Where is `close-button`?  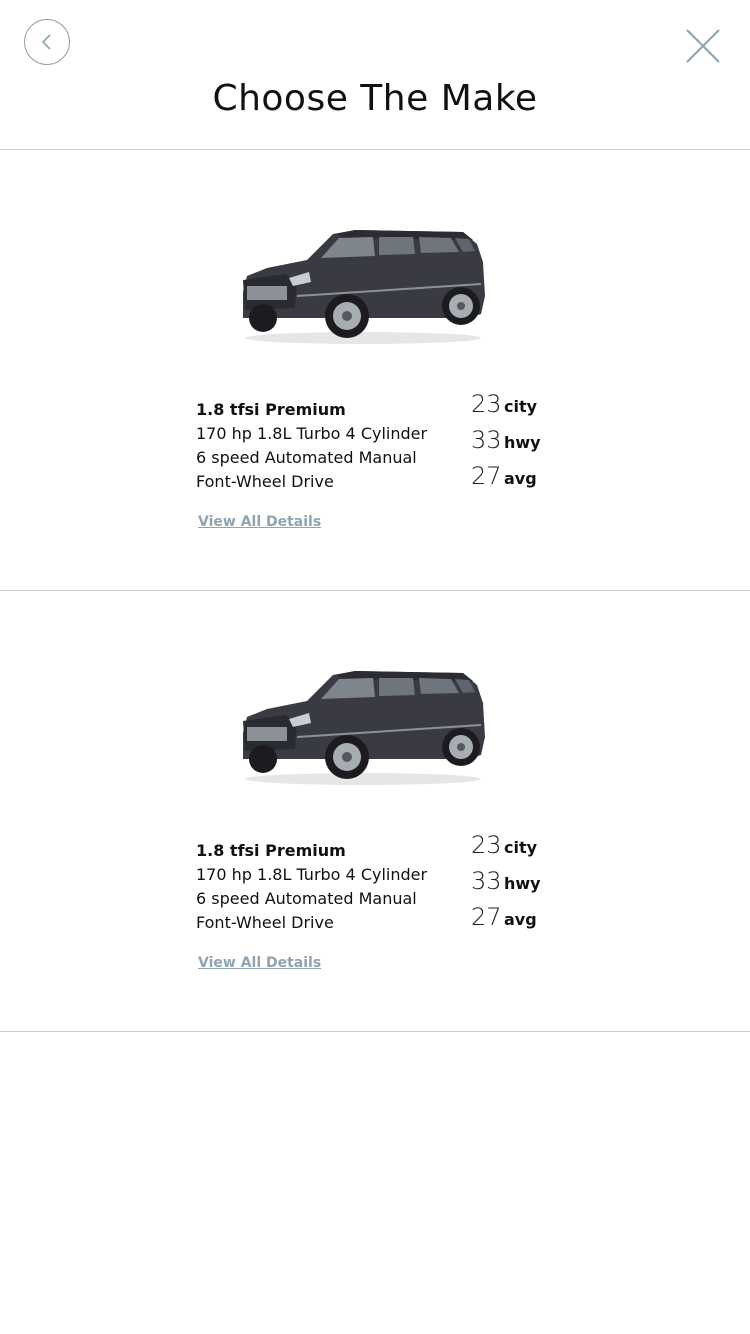
close-button is located at coordinates (703, 46).